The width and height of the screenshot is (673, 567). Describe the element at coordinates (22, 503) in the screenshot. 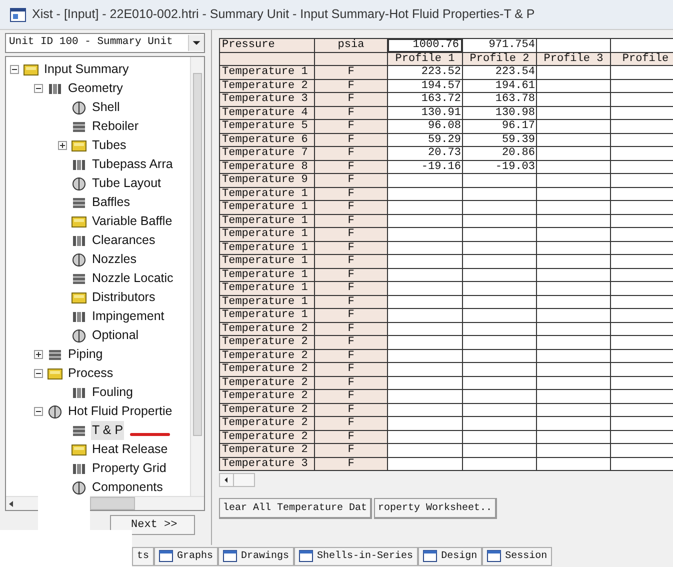

I see `scroll-left-button` at that location.